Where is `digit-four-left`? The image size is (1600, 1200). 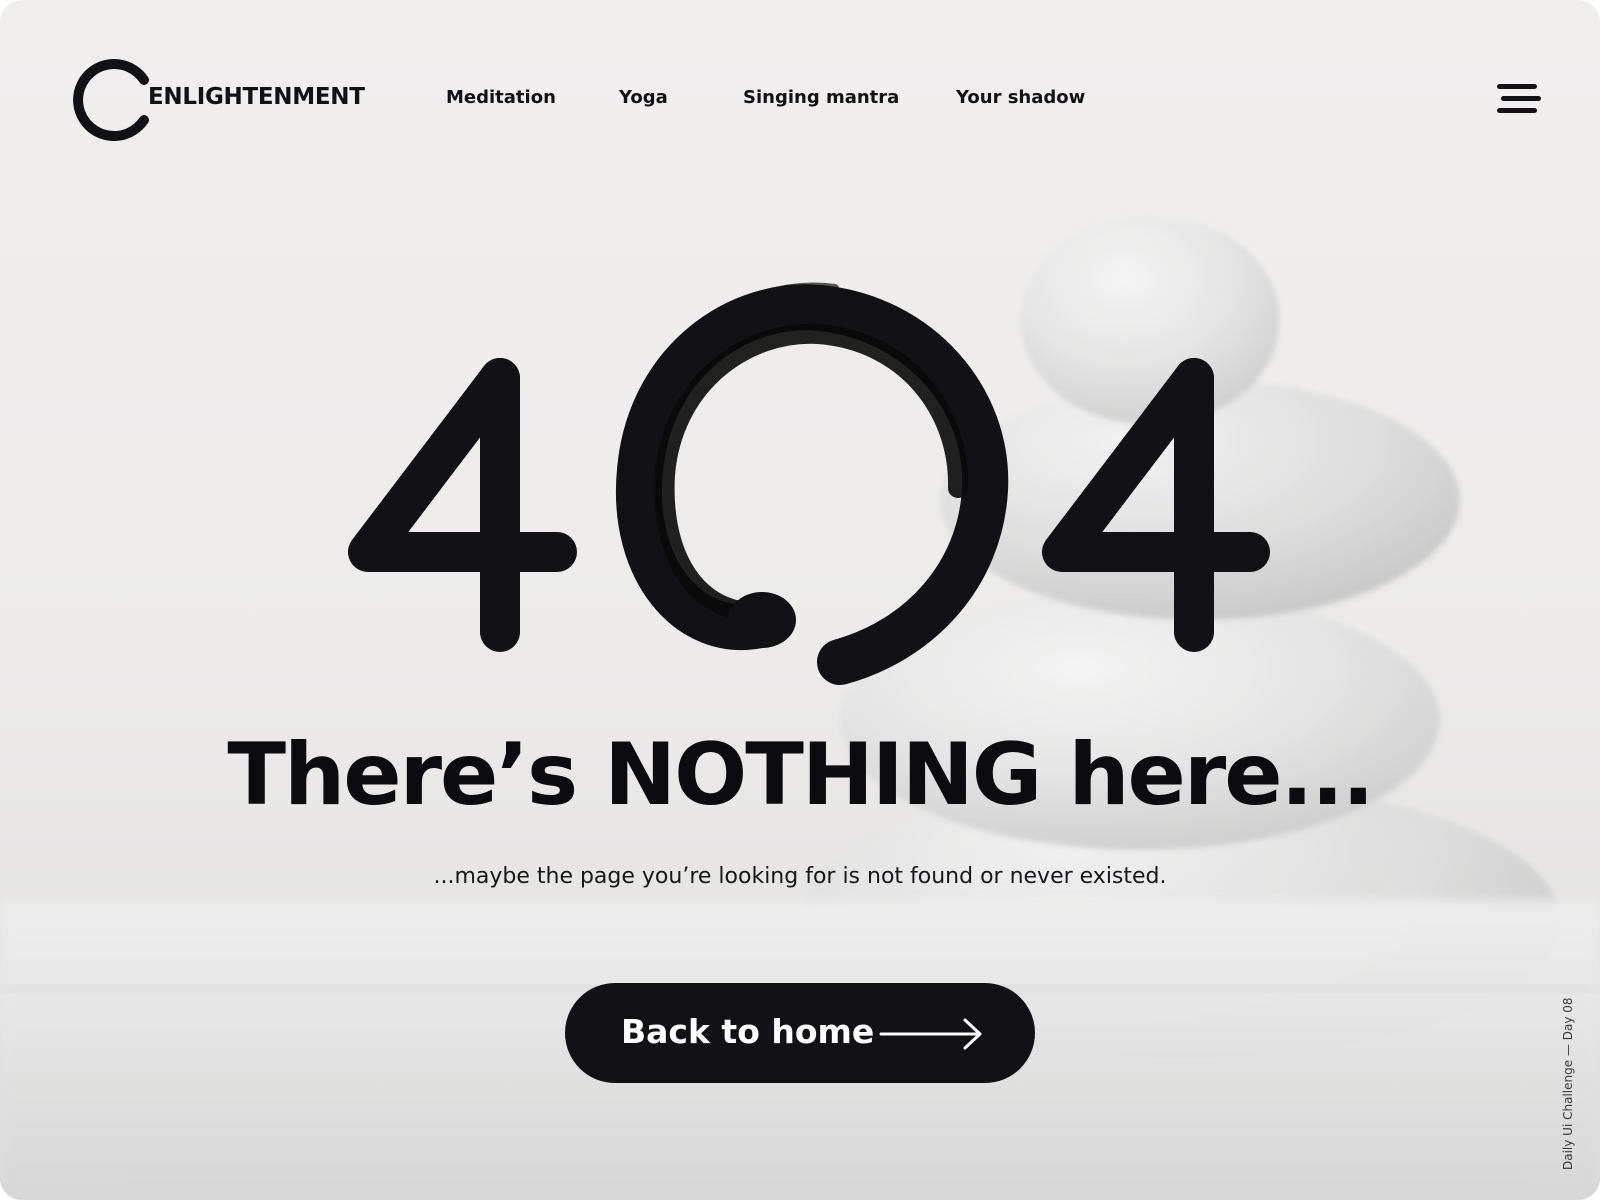 digit-four-left is located at coordinates (462, 505).